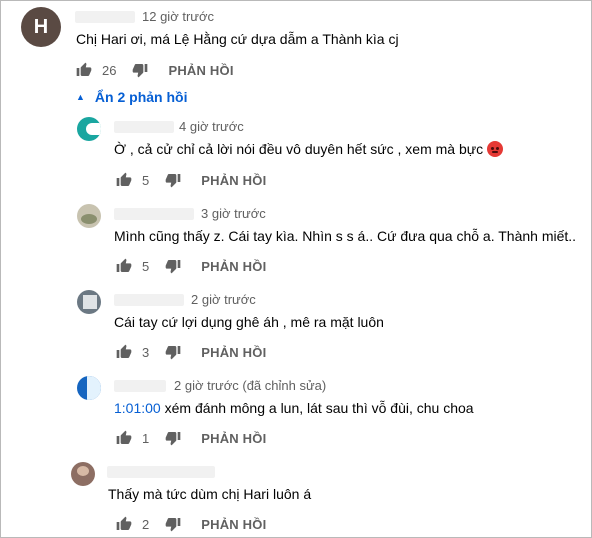 This screenshot has height=538, width=592. What do you see at coordinates (191, 524) in the screenshot?
I see `reply-actions: 2 PHẢN HỒI` at bounding box center [191, 524].